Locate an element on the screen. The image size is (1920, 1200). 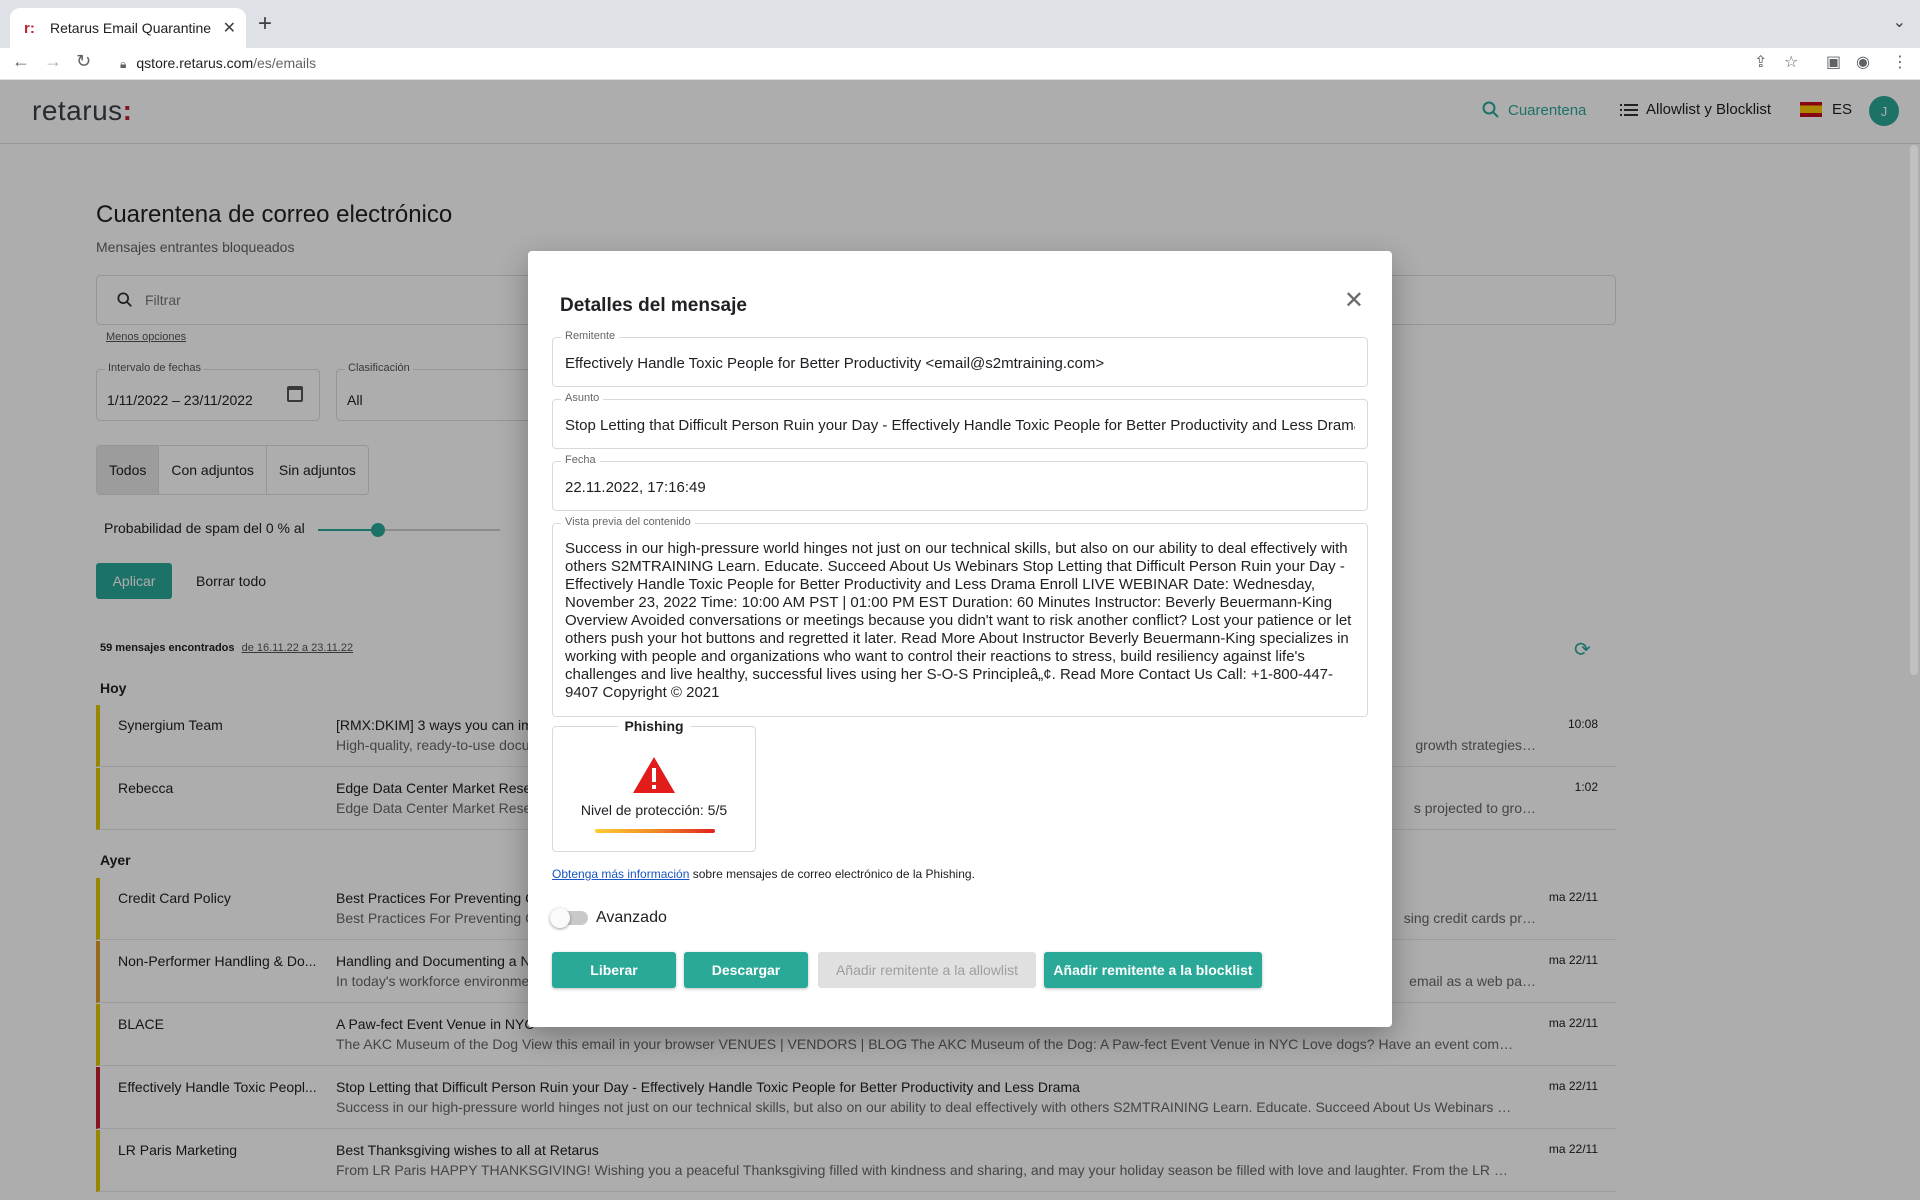
phishing-classification-card: Phishing Nivel de protección: 5/5 is located at coordinates (654, 785).